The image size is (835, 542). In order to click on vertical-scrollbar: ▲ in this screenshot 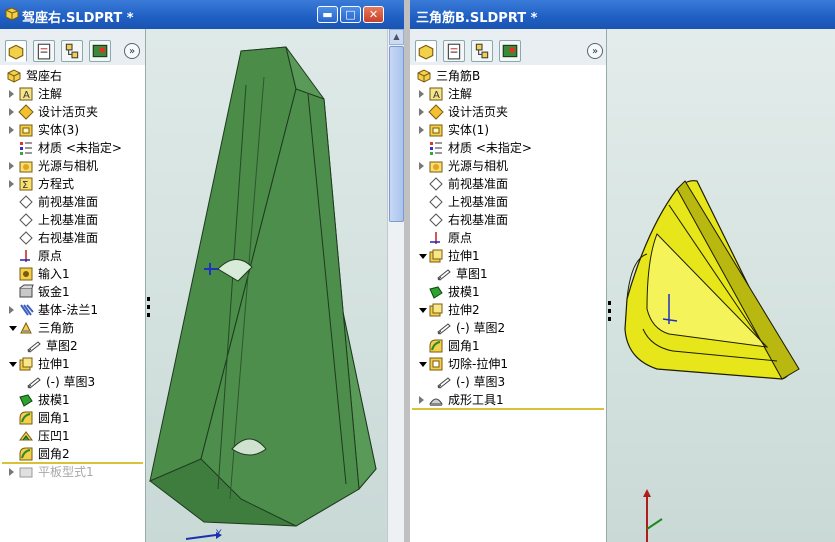, I will do `click(395, 285)`.